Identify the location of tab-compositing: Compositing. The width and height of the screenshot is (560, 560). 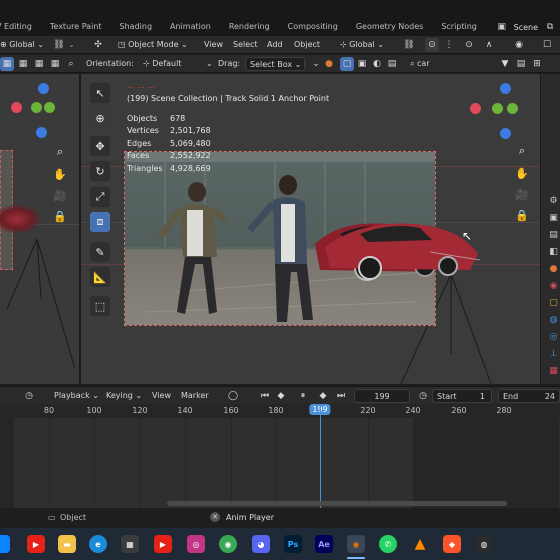
(313, 27).